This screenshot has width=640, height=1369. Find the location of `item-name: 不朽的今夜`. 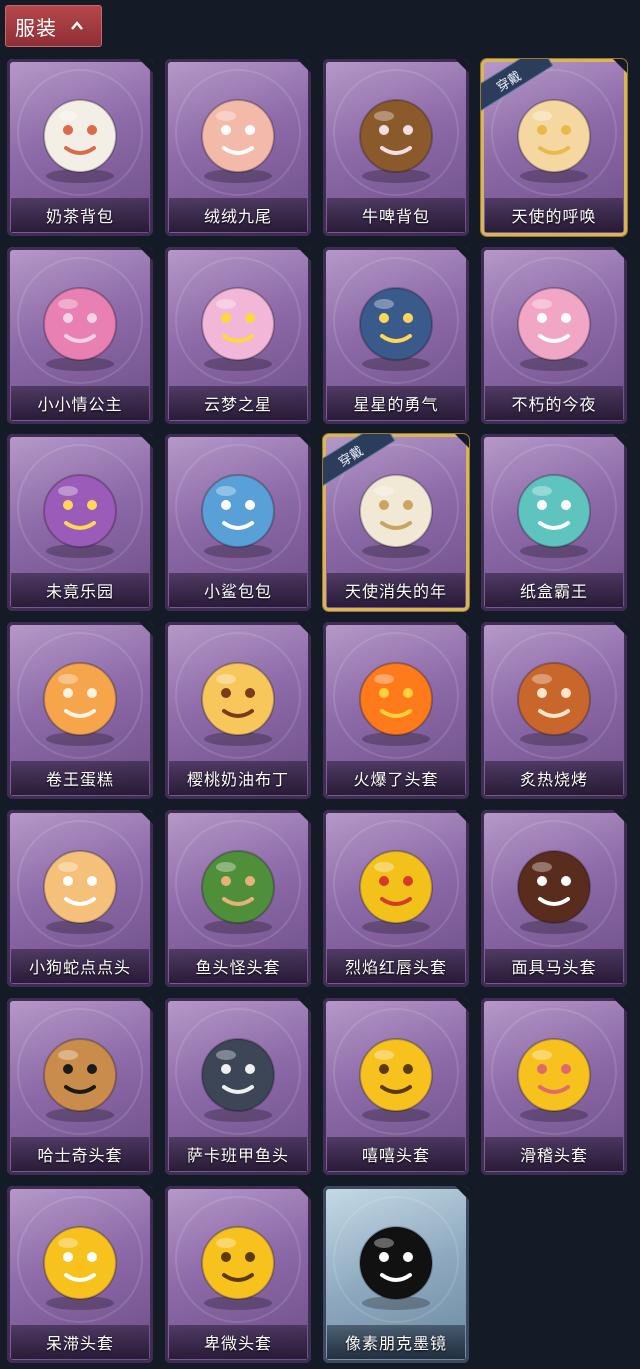

item-name: 不朽的今夜 is located at coordinates (554, 404).